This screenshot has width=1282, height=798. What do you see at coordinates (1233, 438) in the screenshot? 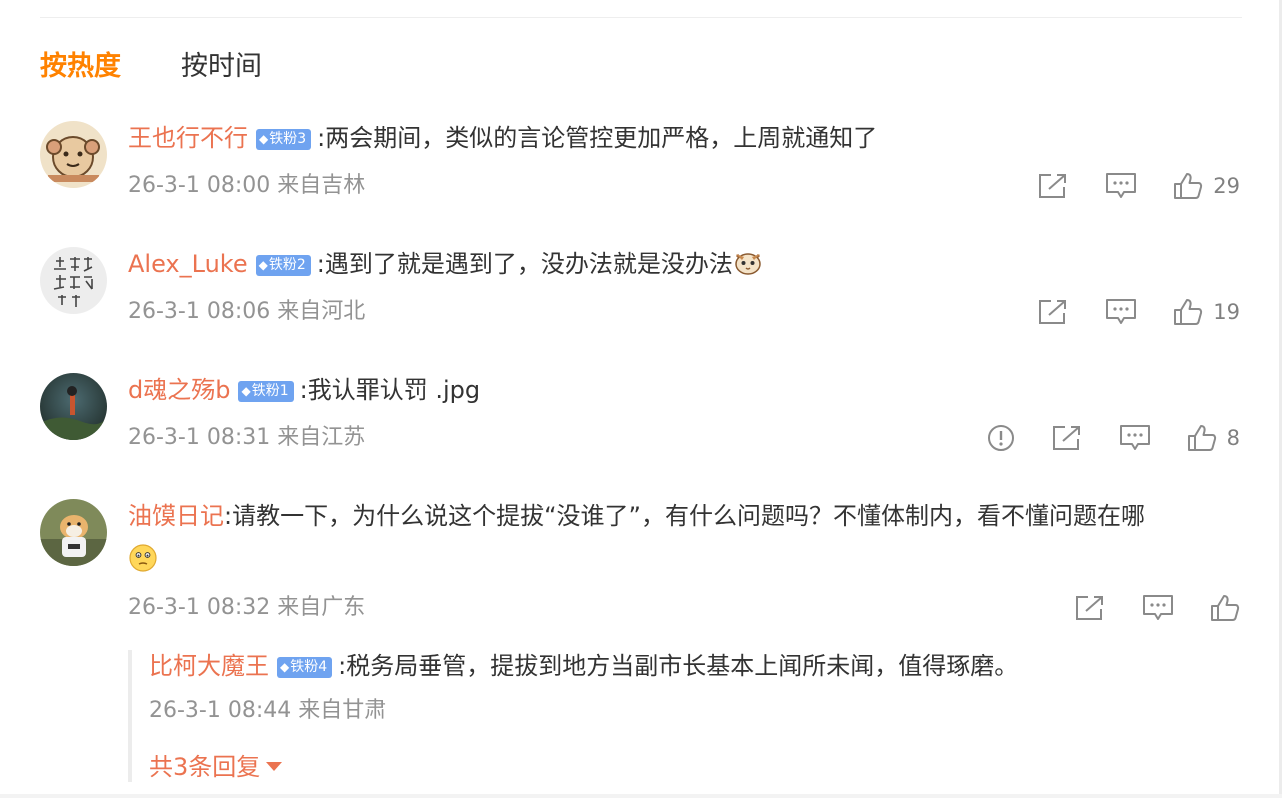
I see `like-count: 8` at bounding box center [1233, 438].